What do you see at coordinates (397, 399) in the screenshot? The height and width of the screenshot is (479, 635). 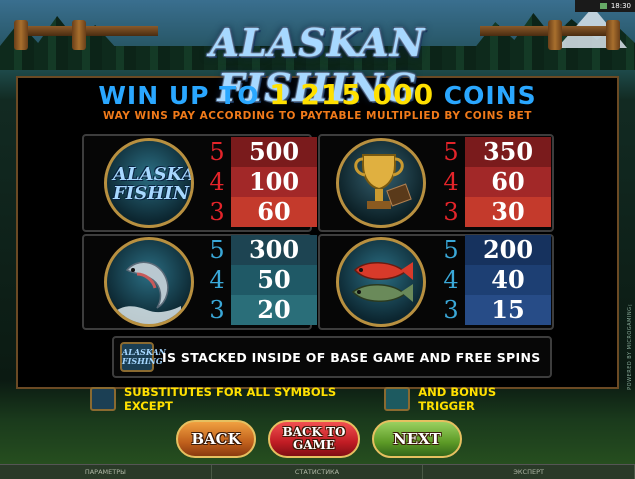 I see `bonus-scatter-icon` at bounding box center [397, 399].